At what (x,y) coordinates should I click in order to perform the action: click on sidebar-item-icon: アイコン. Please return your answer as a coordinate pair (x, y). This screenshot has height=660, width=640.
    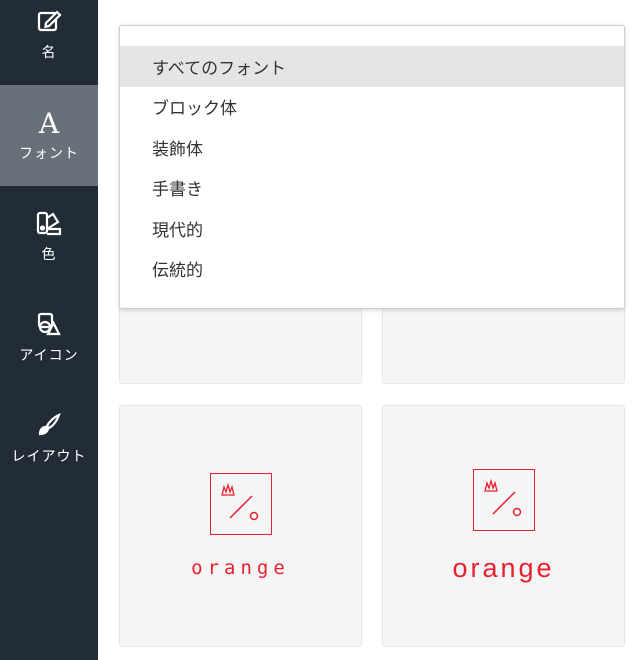
    Looking at the image, I should click on (49, 337).